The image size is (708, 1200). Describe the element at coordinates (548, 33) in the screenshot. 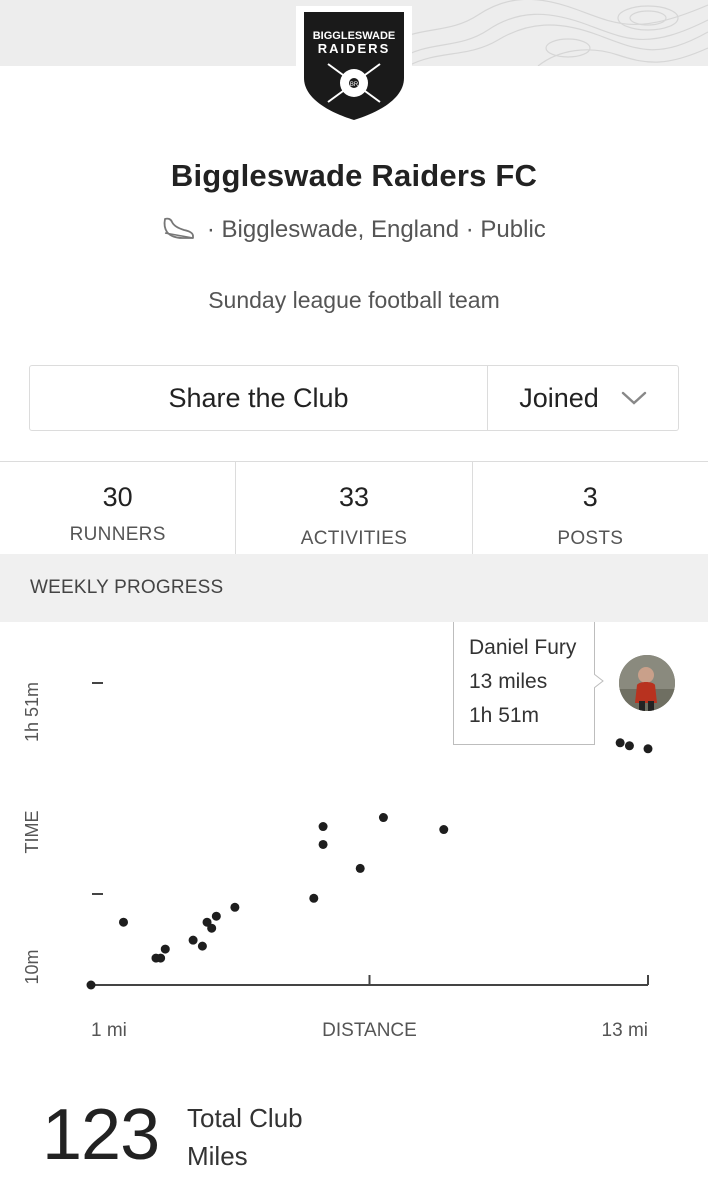

I see `topographic-pattern` at that location.